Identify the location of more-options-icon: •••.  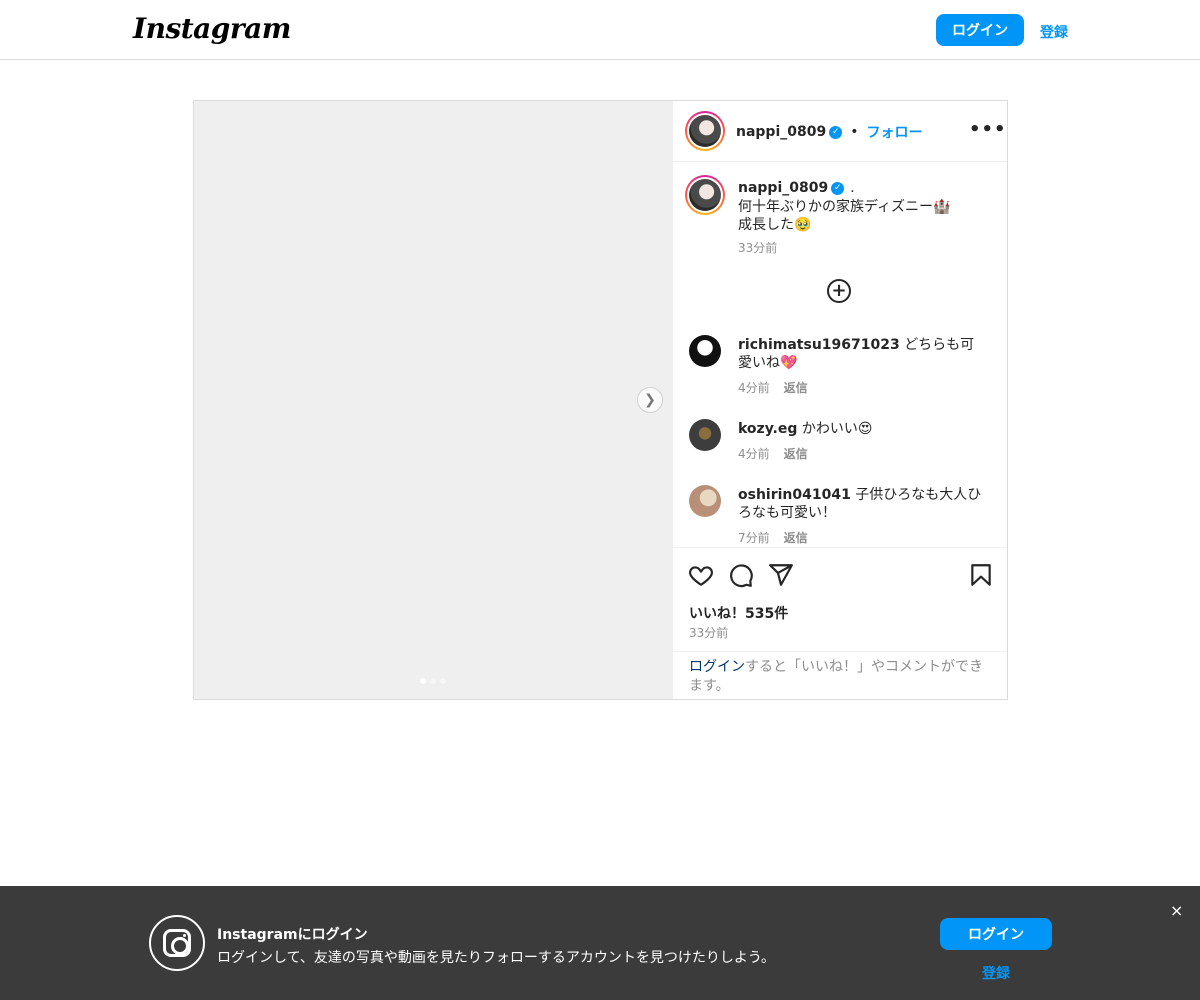
(988, 129).